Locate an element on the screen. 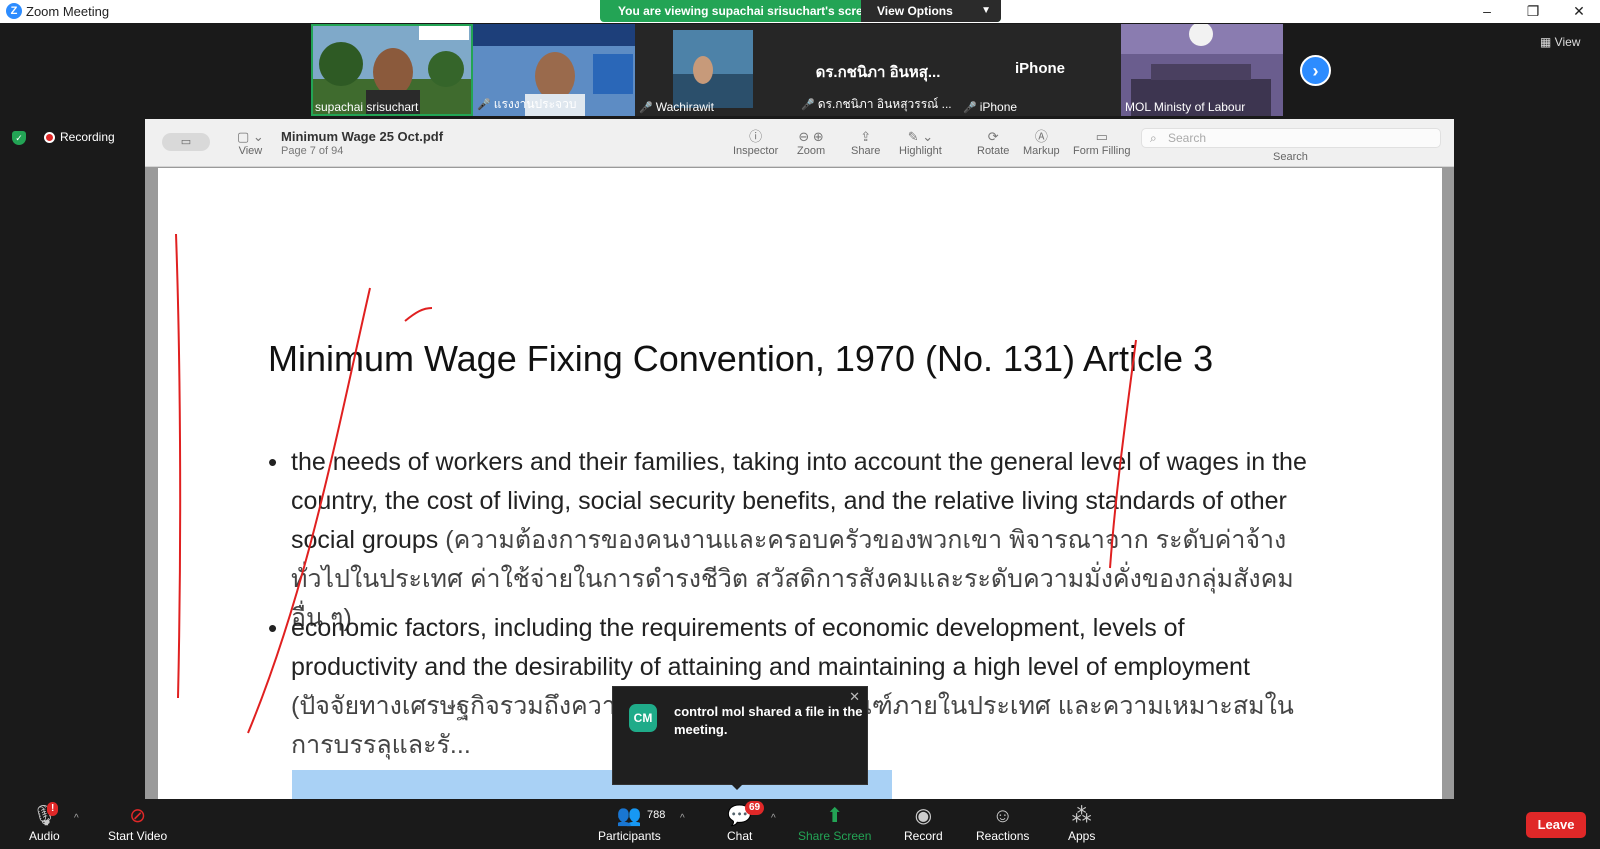  view-options-label: View Options is located at coordinates (915, 11).